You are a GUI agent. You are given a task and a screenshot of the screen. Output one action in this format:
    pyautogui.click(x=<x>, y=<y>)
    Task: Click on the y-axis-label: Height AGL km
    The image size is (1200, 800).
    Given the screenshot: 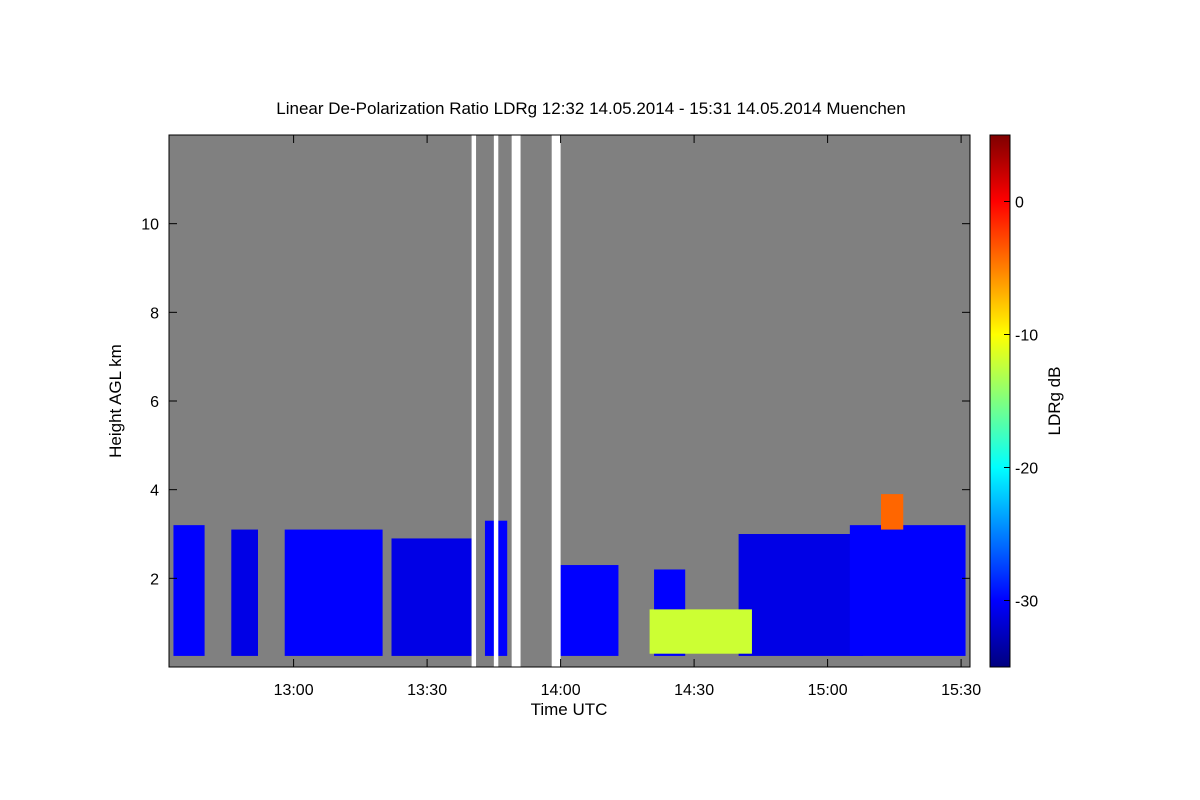 What is the action you would take?
    pyautogui.click(x=115, y=401)
    